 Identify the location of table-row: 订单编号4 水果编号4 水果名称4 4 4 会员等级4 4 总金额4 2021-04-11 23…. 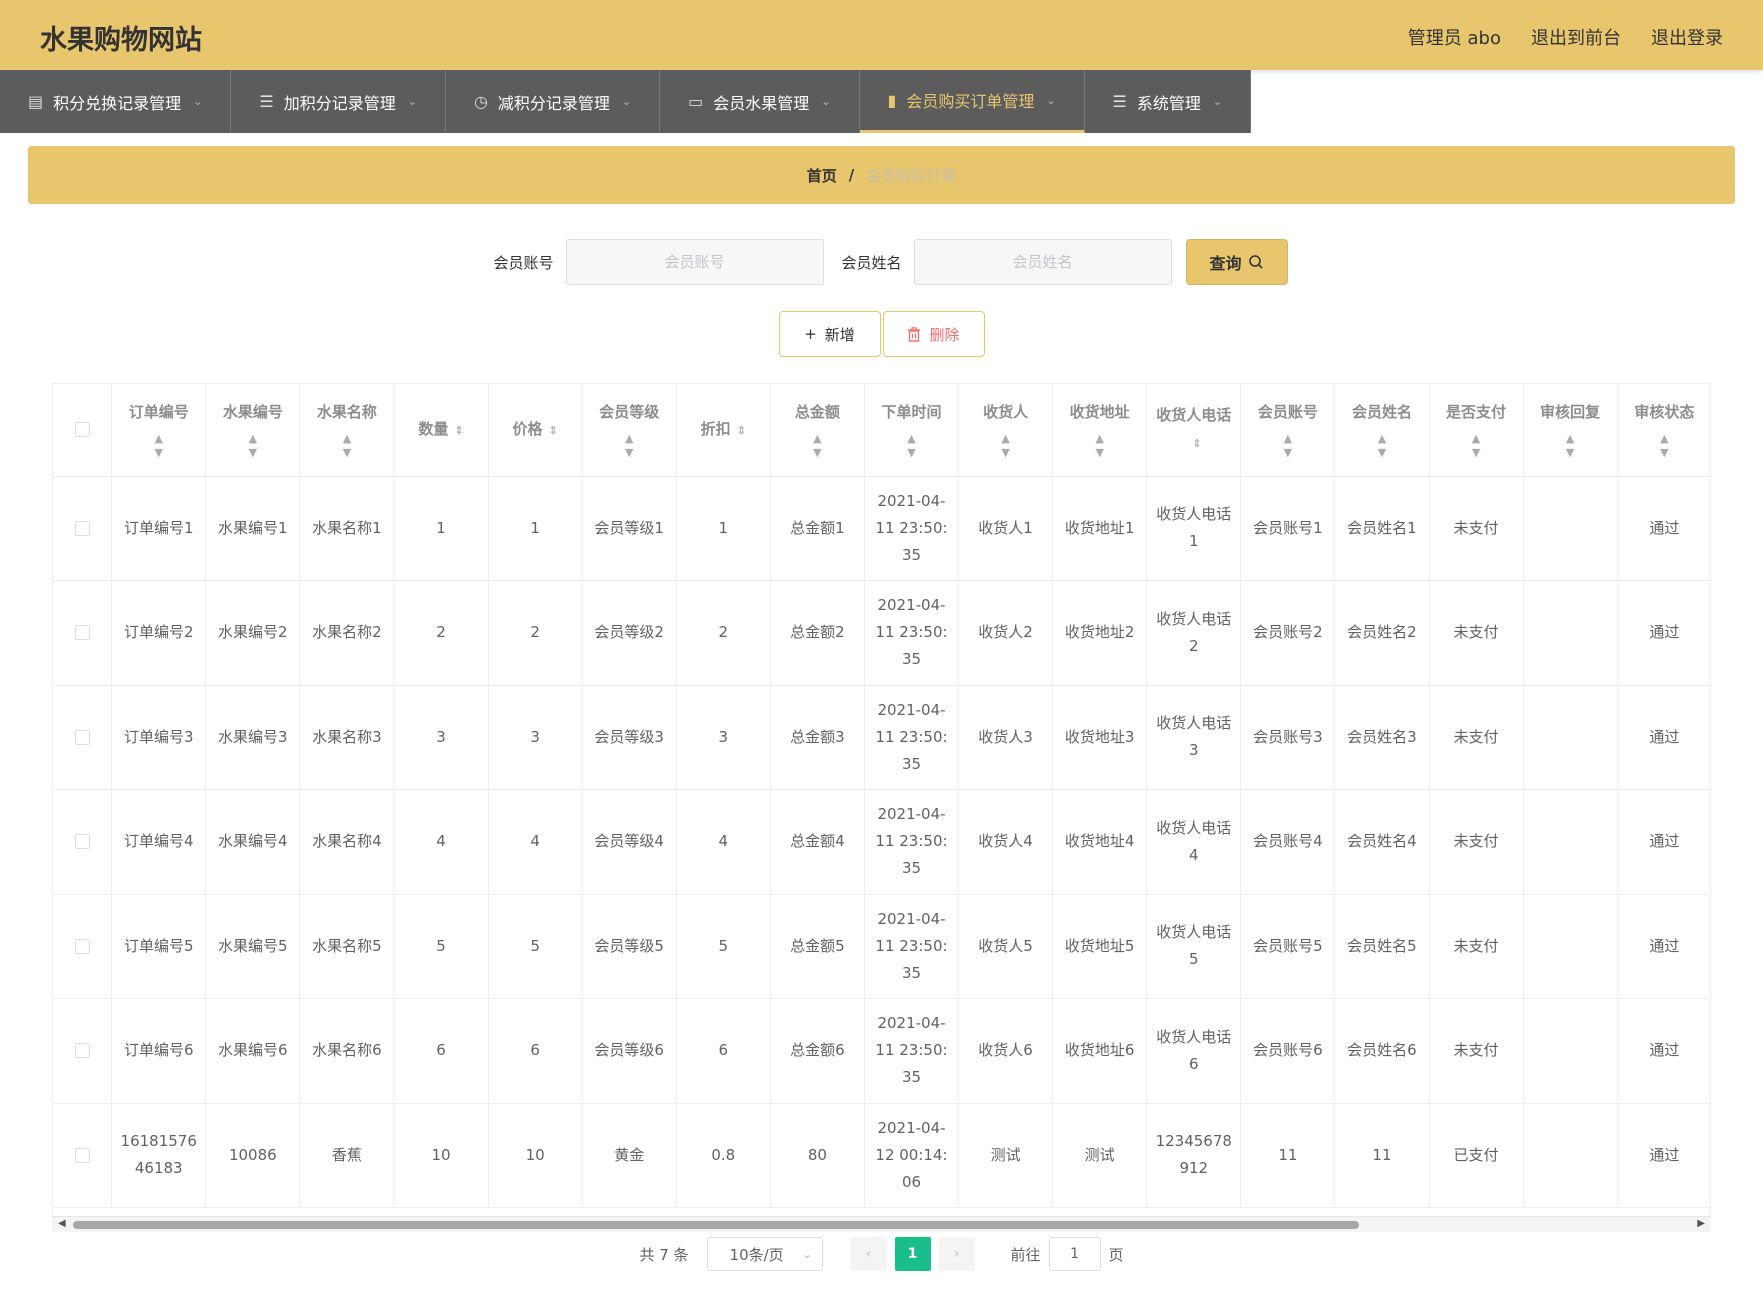
(881, 842).